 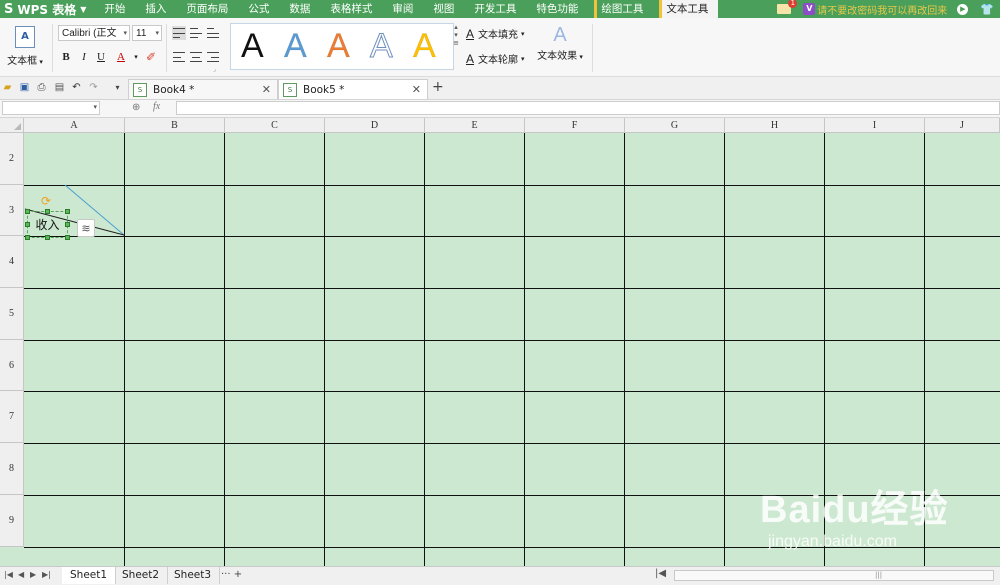 What do you see at coordinates (351, 9) in the screenshot?
I see `tab-table-style: 表格样式` at bounding box center [351, 9].